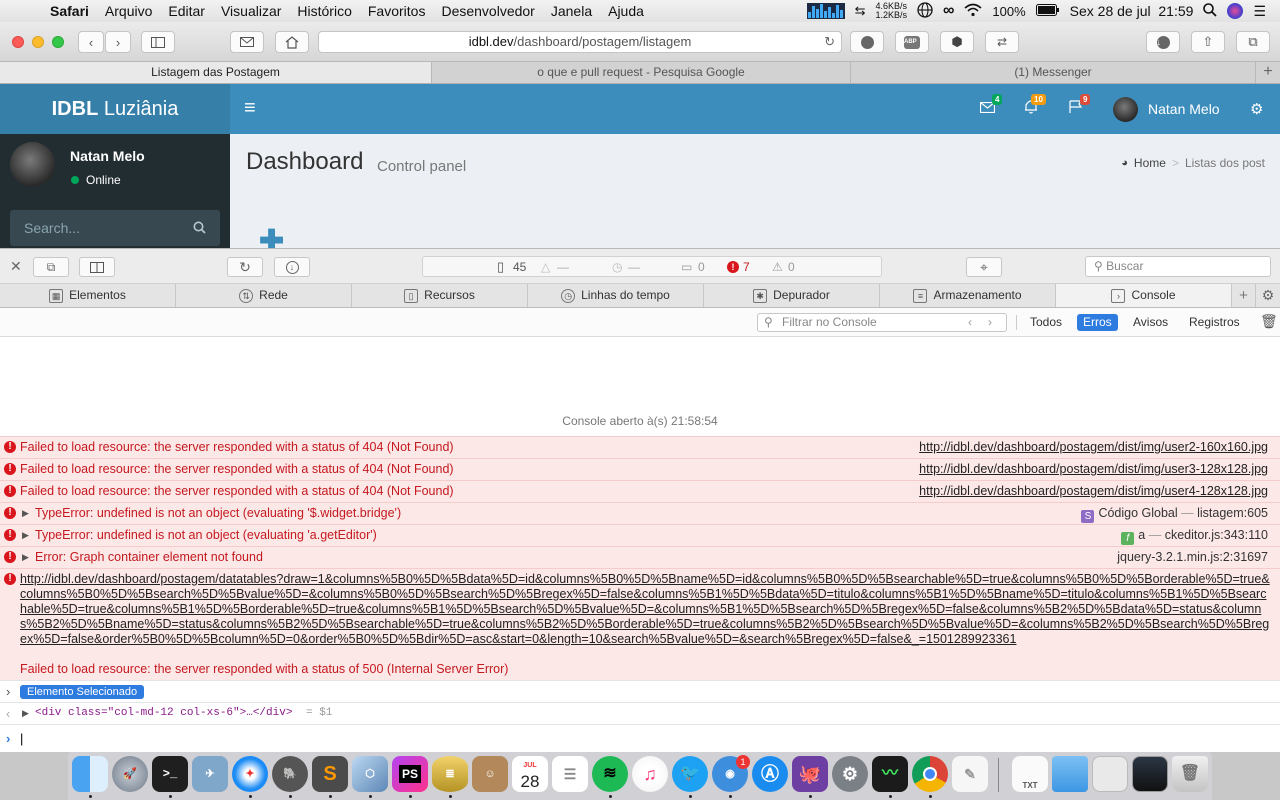 Image resolution: width=1280 pixels, height=800 pixels. Describe the element at coordinates (410, 774) in the screenshot. I see `phpstorm-icon: PS` at that location.